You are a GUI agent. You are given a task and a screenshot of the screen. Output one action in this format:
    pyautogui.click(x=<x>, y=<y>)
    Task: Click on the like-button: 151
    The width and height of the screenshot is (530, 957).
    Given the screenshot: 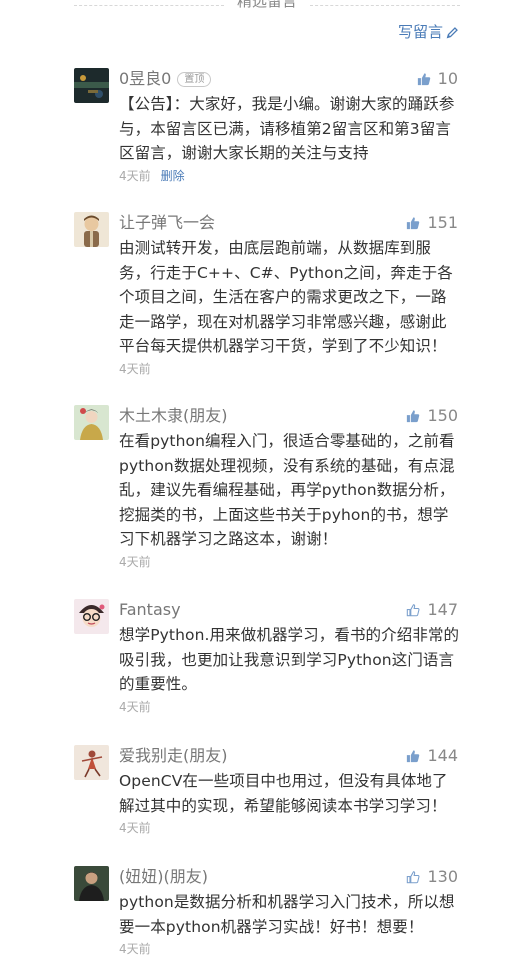 What is the action you would take?
    pyautogui.click(x=432, y=223)
    